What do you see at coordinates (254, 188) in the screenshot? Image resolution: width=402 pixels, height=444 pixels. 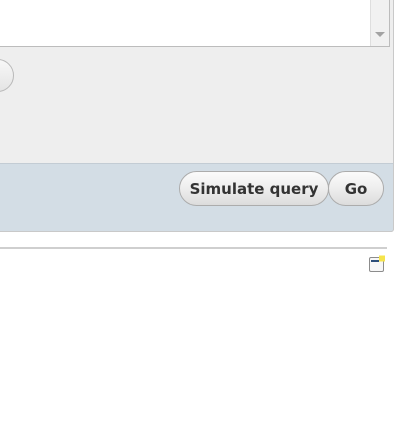 I see `simulate-query-button: Simulate query` at bounding box center [254, 188].